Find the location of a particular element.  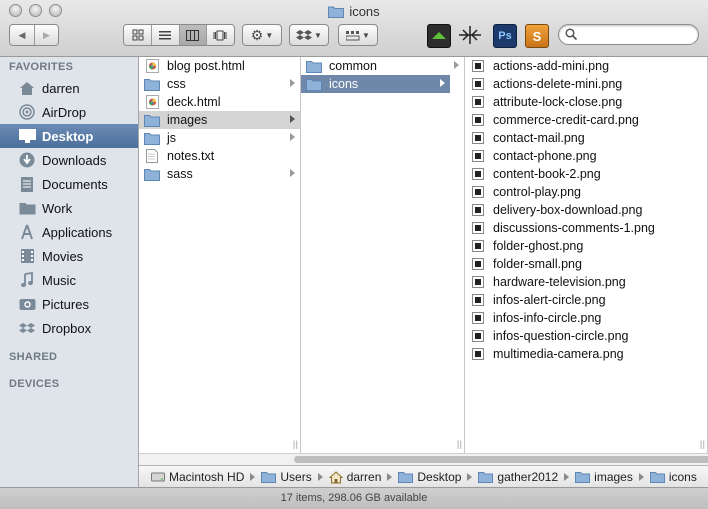

list-item: infos-info-circle.png is located at coordinates (586, 318).